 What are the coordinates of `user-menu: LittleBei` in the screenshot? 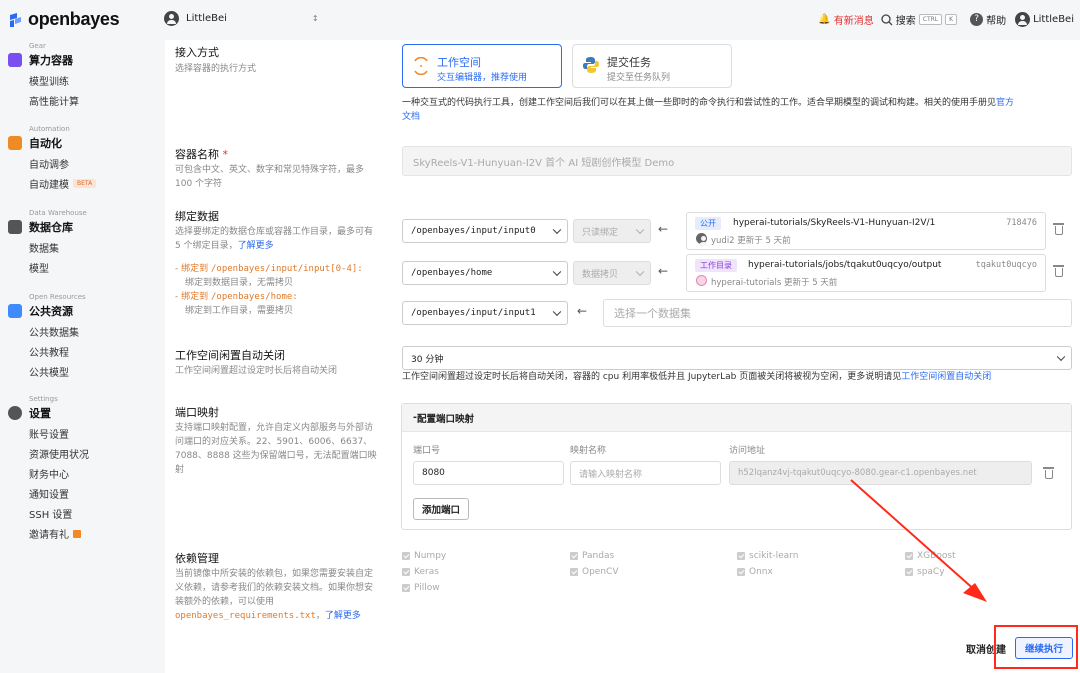 It's located at (1044, 19).